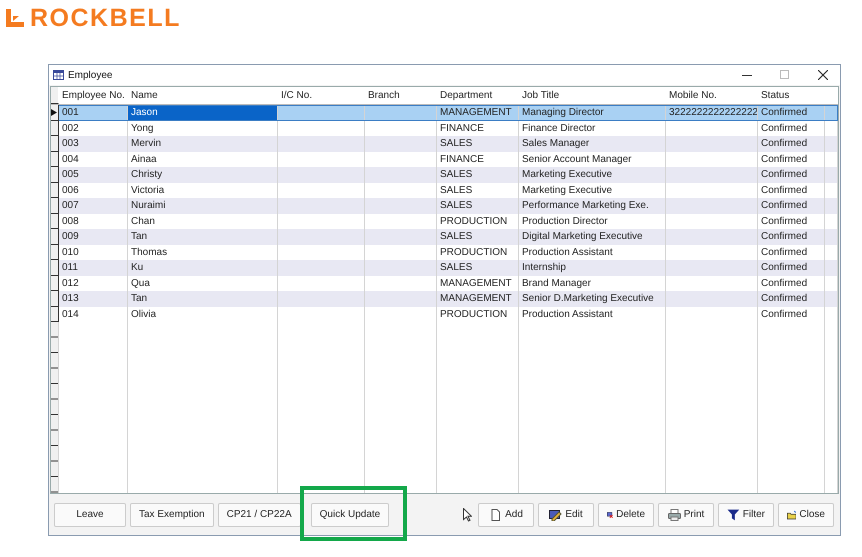  What do you see at coordinates (70, 190) in the screenshot?
I see `table-cell: 006` at bounding box center [70, 190].